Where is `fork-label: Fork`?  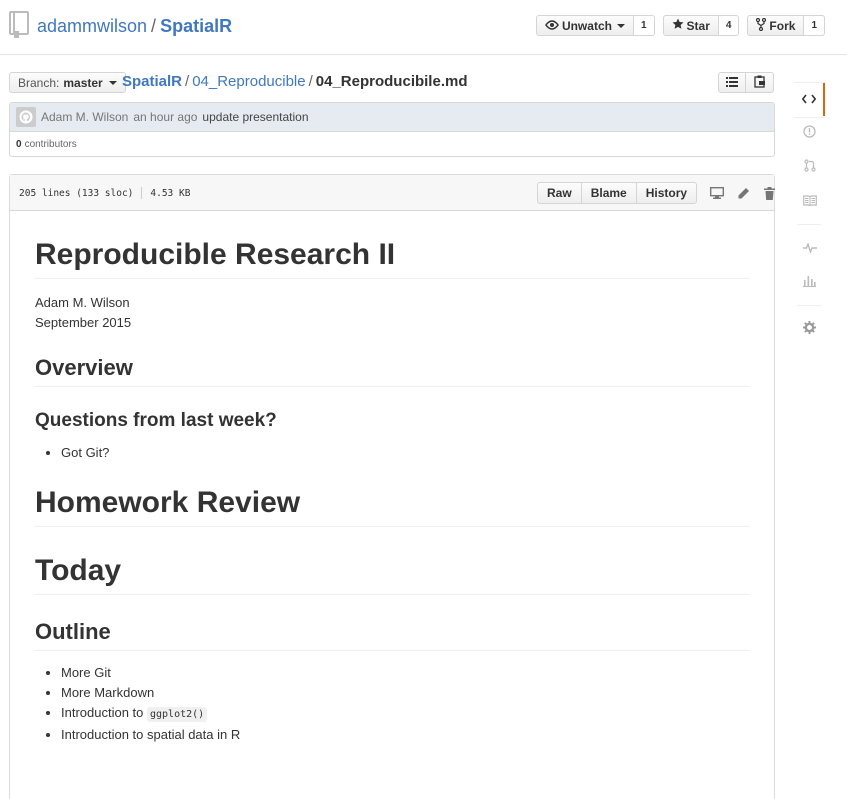
fork-label: Fork is located at coordinates (782, 25).